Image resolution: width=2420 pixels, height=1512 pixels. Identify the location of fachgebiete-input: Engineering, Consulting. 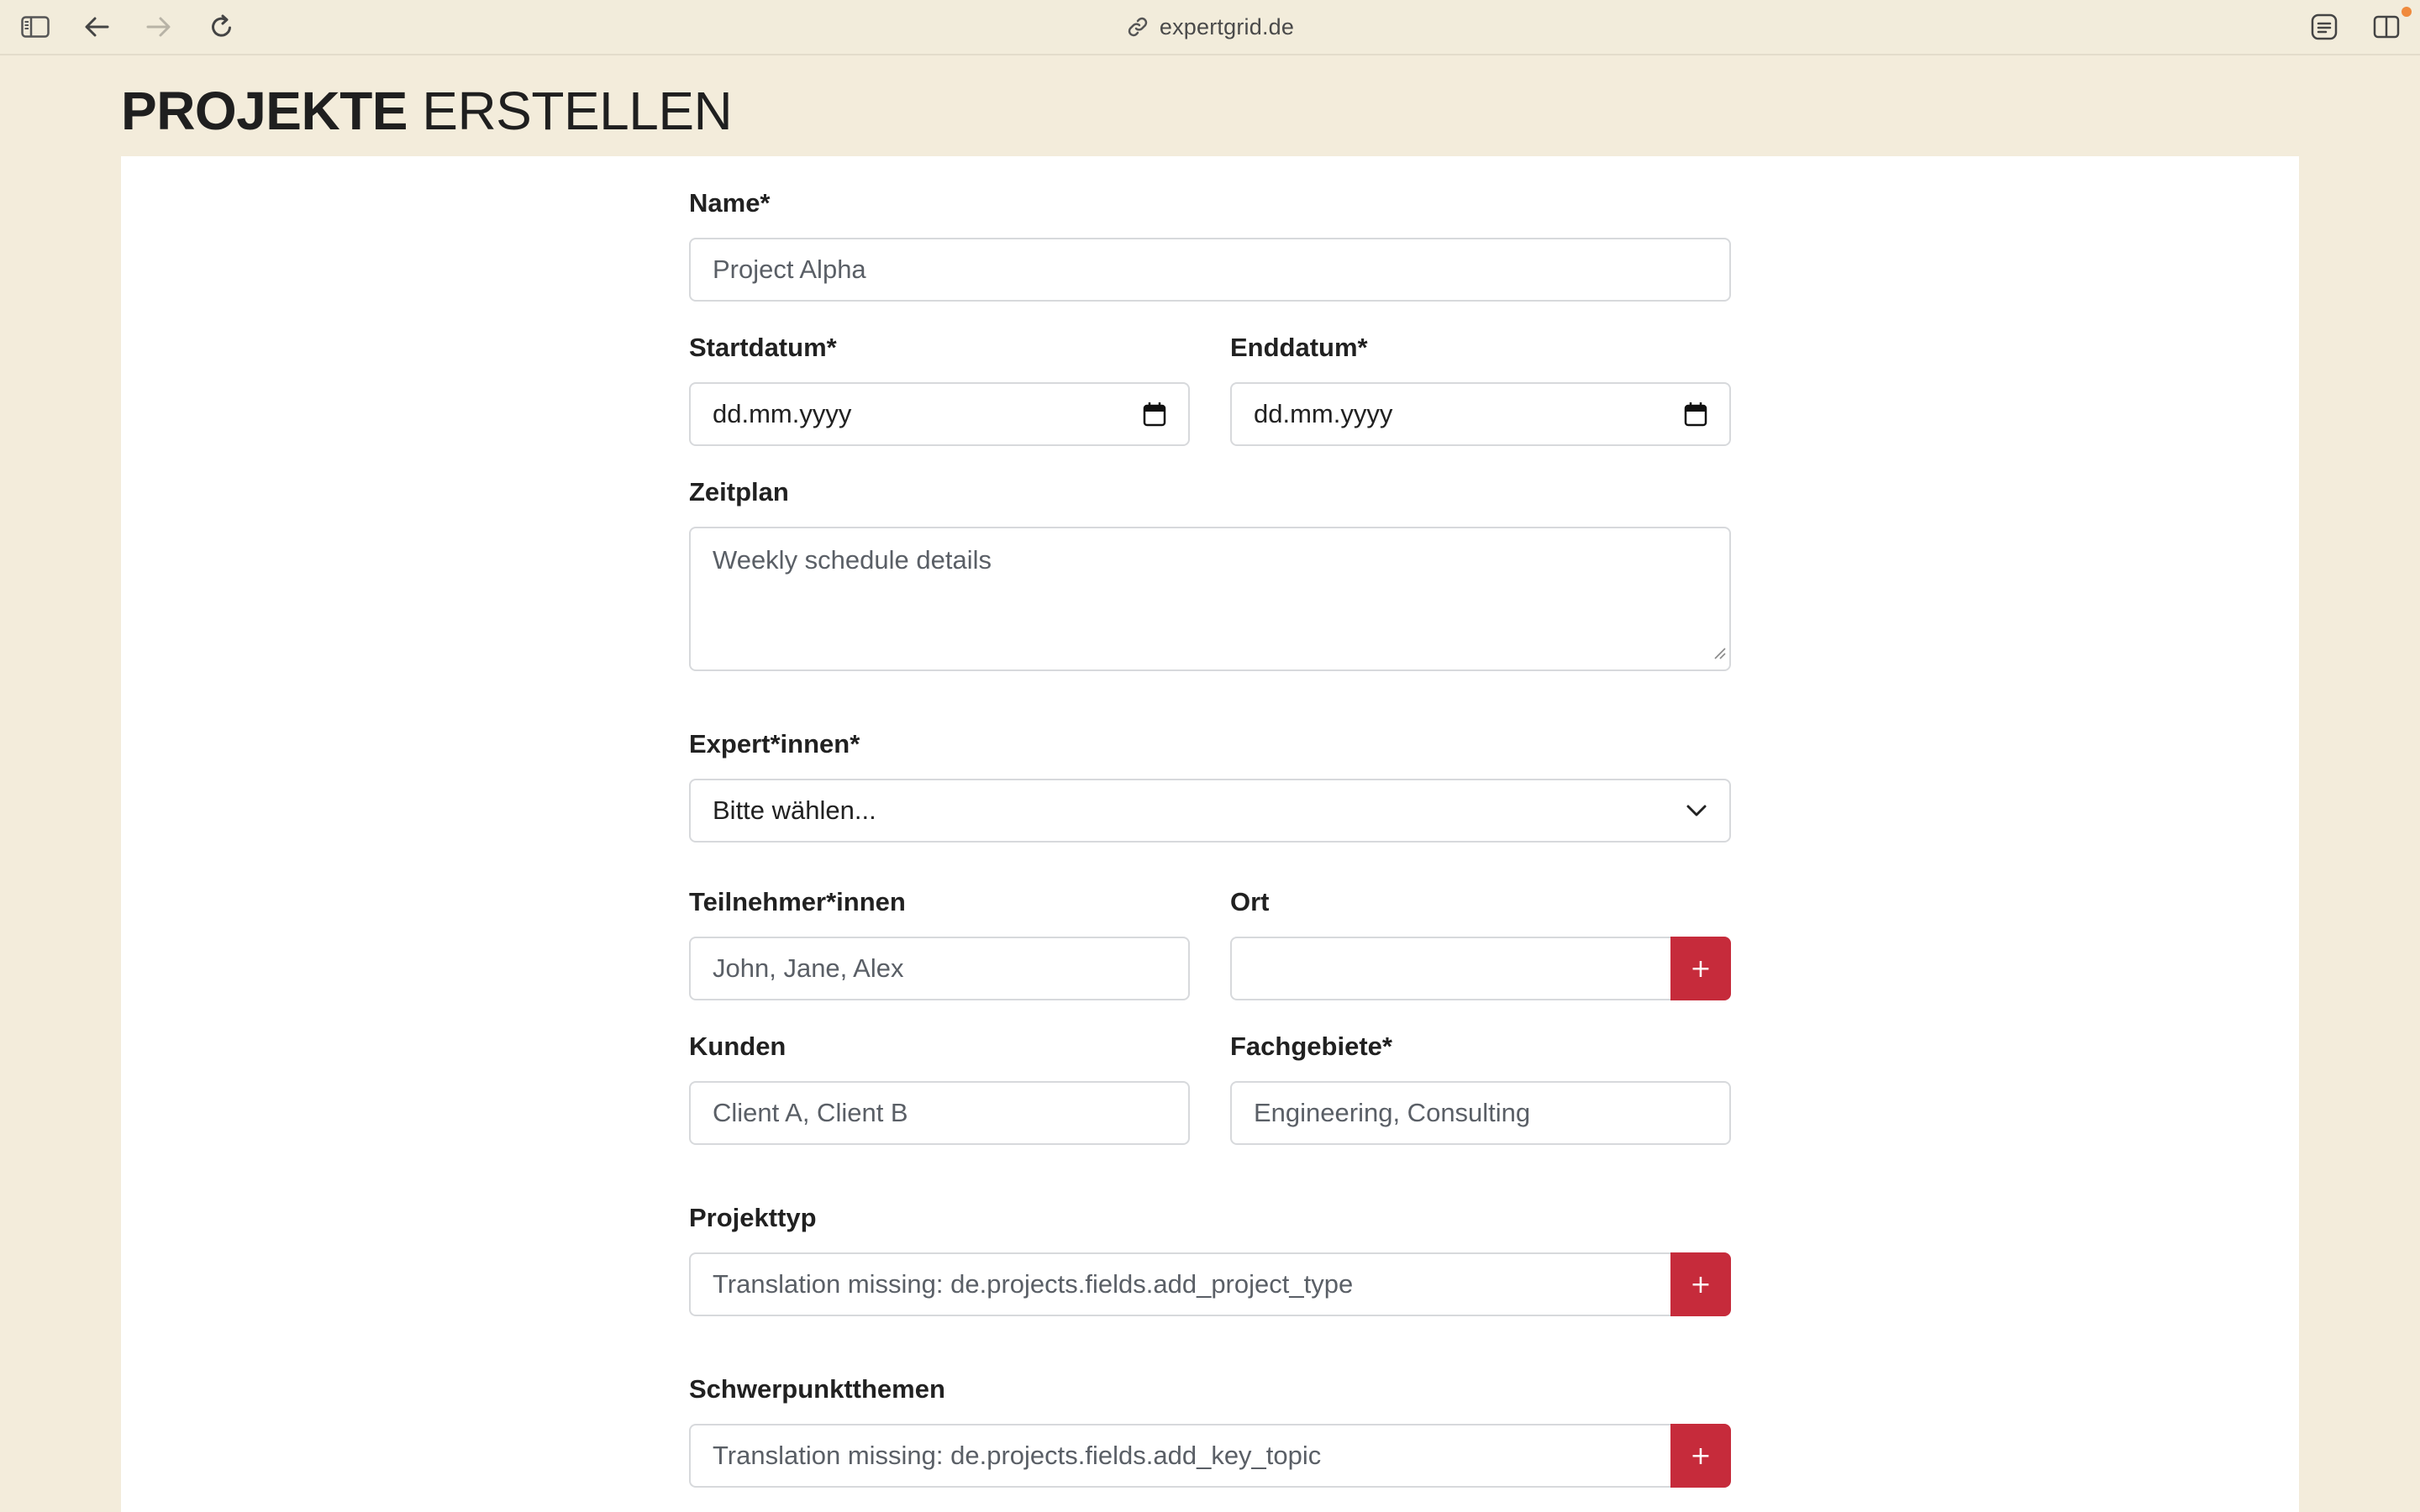
(1480, 1113).